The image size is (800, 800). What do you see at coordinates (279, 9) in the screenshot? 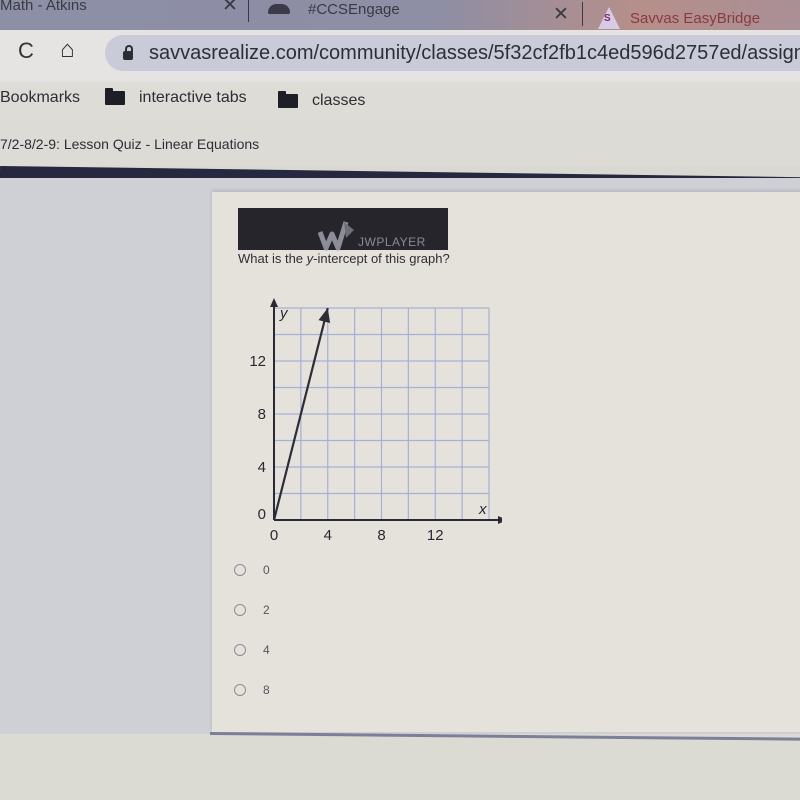
I see `cloud-icon` at bounding box center [279, 9].